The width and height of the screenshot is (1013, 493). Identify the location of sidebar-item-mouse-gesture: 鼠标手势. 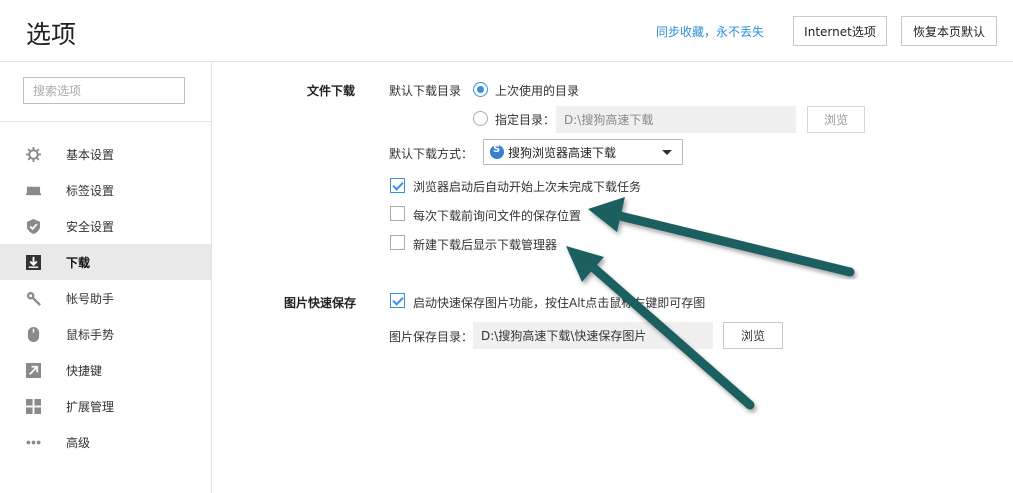
(105, 334).